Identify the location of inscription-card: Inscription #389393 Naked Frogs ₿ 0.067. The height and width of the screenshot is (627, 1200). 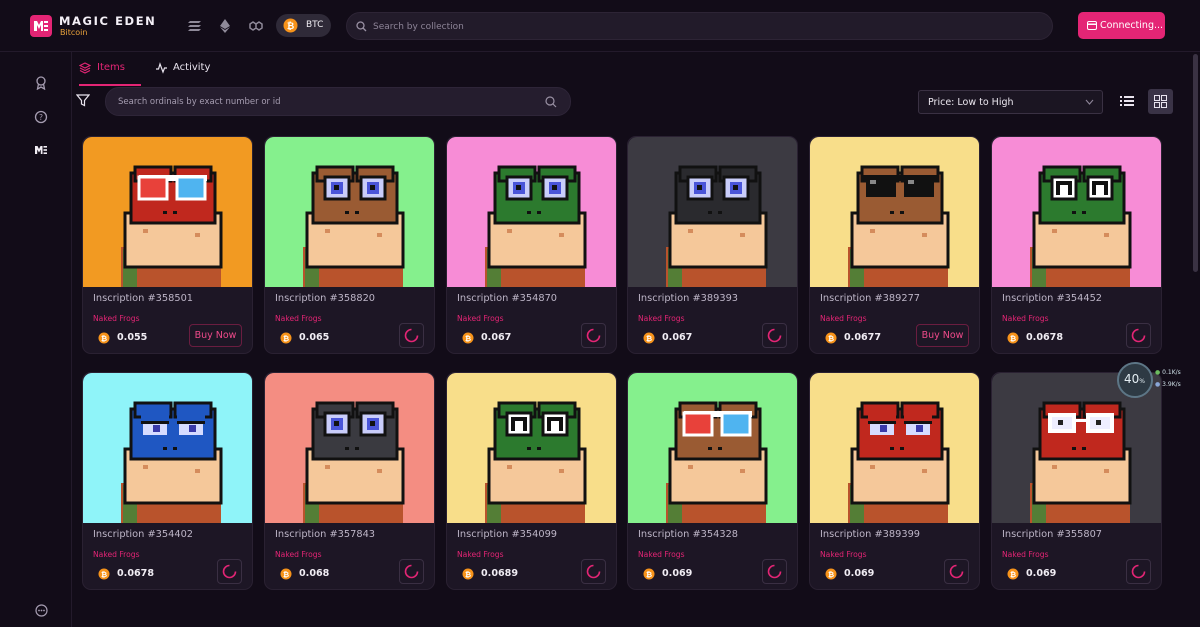
(712, 245).